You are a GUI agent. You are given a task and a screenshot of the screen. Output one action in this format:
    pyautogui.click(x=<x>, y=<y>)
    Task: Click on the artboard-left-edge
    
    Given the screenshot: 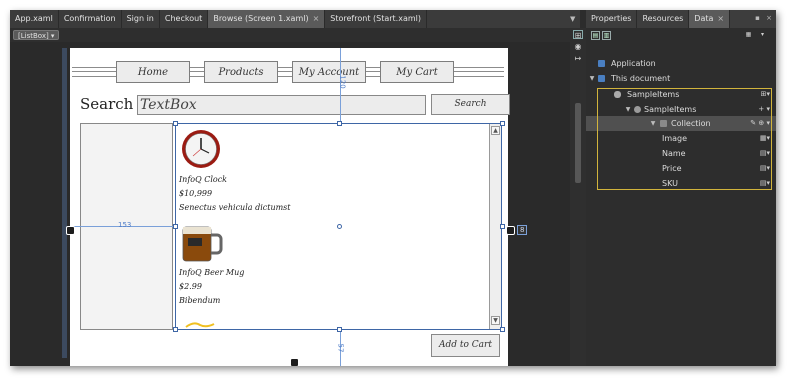 What is the action you would take?
    pyautogui.click(x=64, y=203)
    